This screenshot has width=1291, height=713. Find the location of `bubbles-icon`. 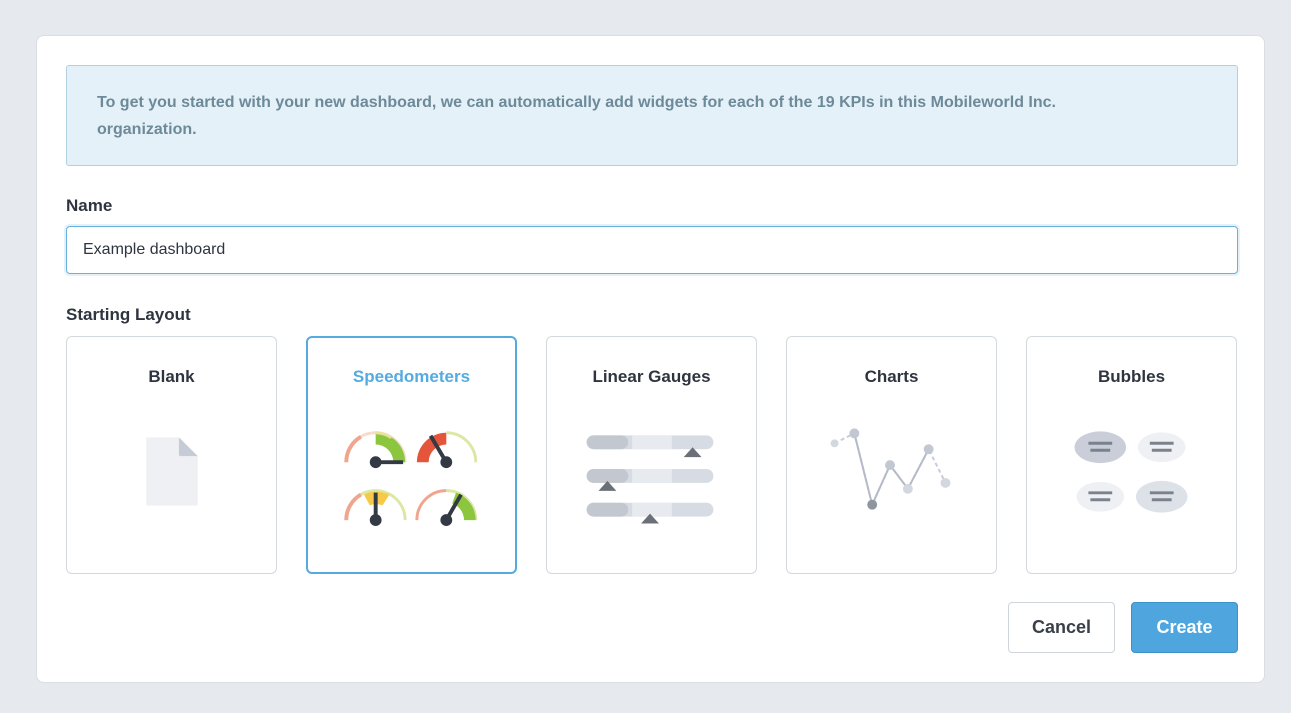

bubbles-icon is located at coordinates (1131, 472).